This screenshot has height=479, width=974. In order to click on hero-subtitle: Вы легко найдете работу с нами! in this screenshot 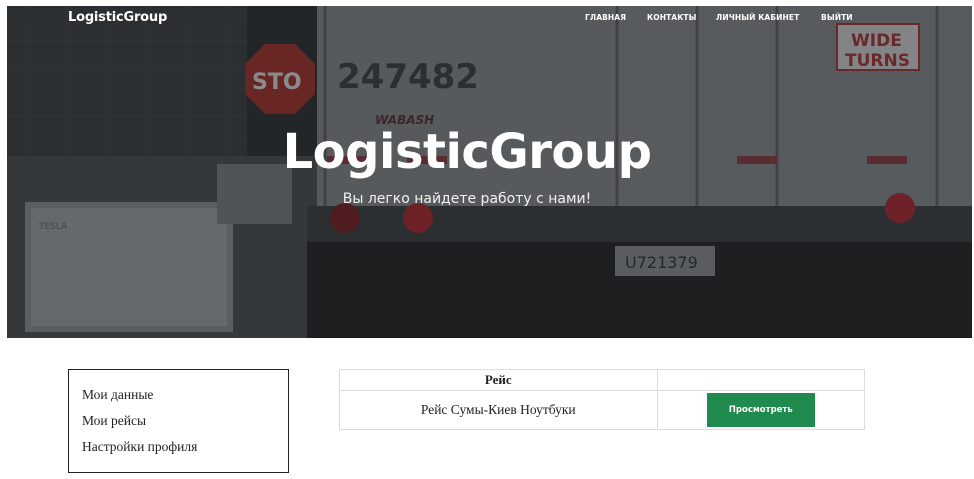, I will do `click(467, 199)`.